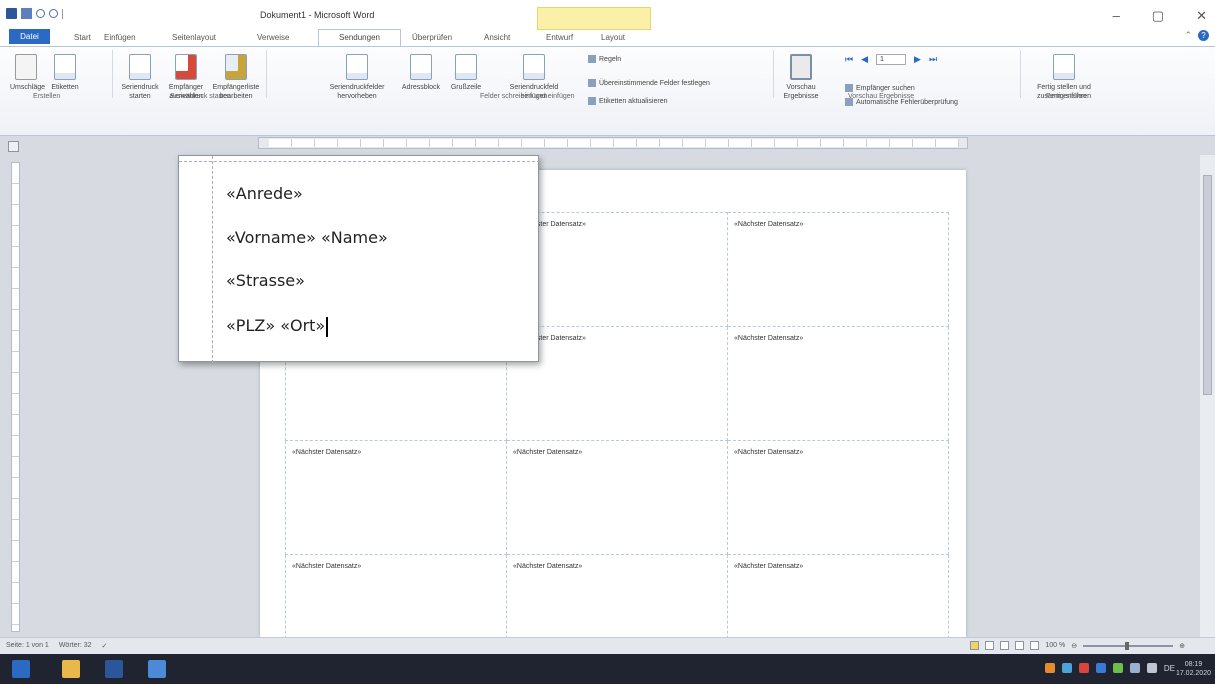 The width and height of the screenshot is (1215, 684). What do you see at coordinates (75, 646) in the screenshot?
I see `word-count: Wörter: 32` at bounding box center [75, 646].